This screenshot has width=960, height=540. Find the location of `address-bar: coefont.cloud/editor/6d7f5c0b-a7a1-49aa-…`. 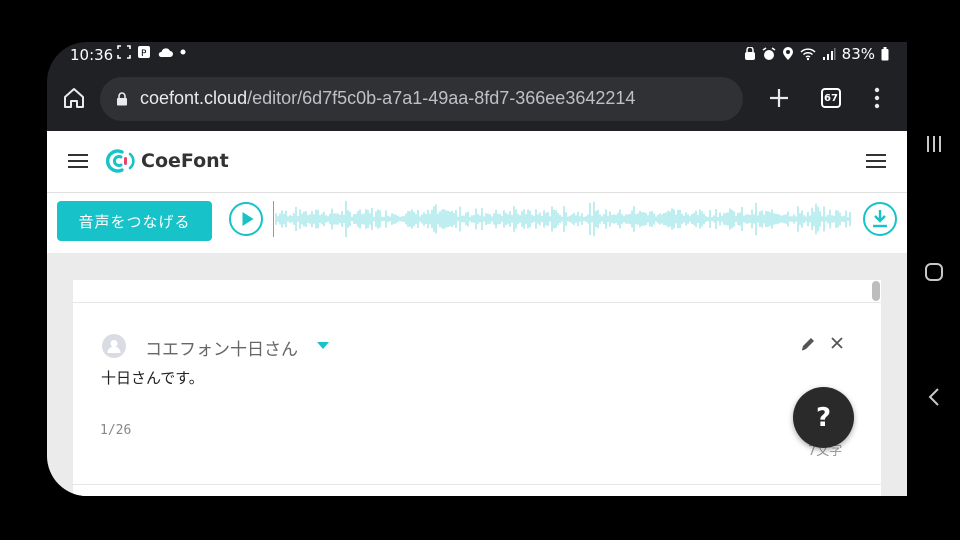

address-bar: coefont.cloud/editor/6d7f5c0b-a7a1-49aa-… is located at coordinates (421, 99).